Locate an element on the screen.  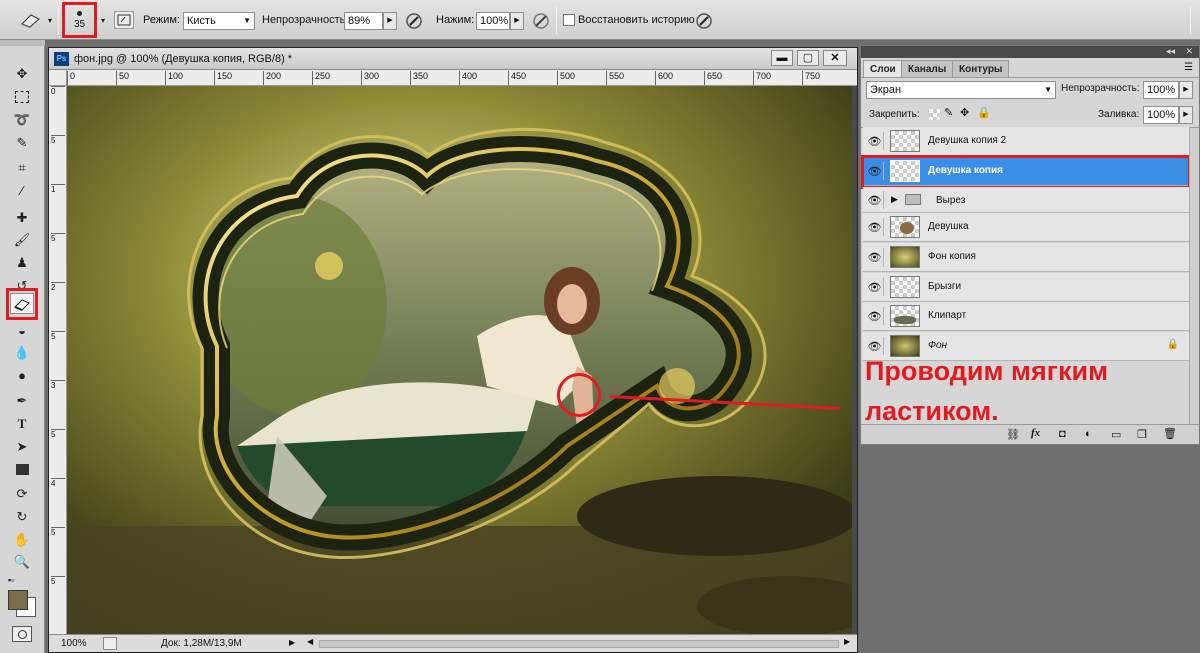
quick-selection-tool-icon: ✎ is located at coordinates (22, 142).